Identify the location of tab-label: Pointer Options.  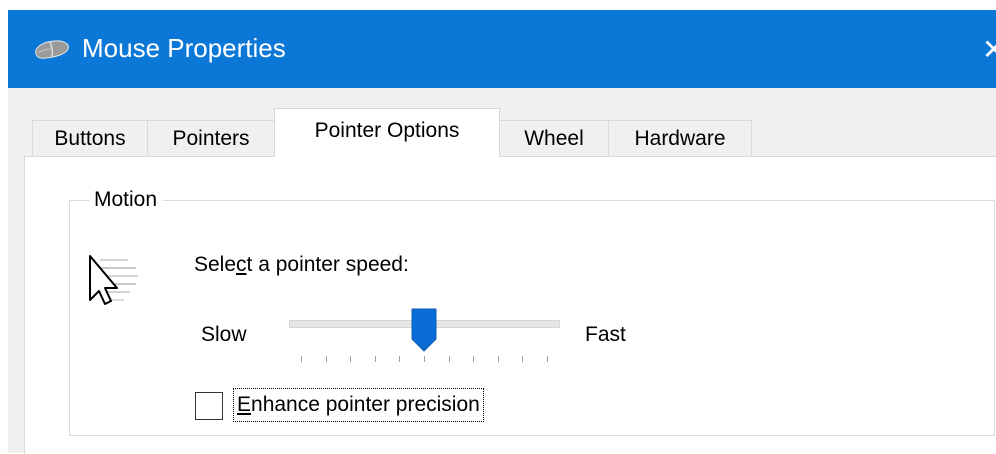
(387, 130).